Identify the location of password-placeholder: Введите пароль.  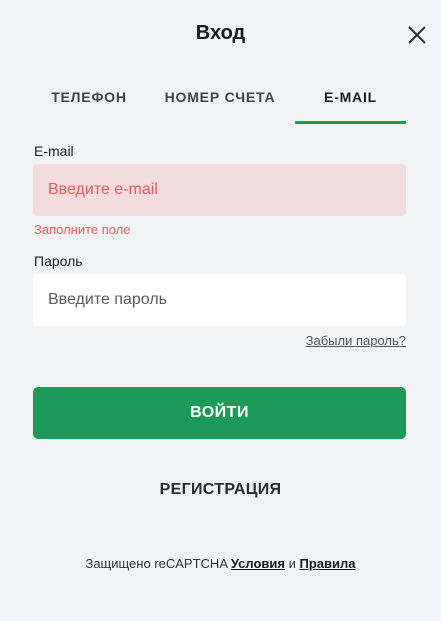
(107, 299).